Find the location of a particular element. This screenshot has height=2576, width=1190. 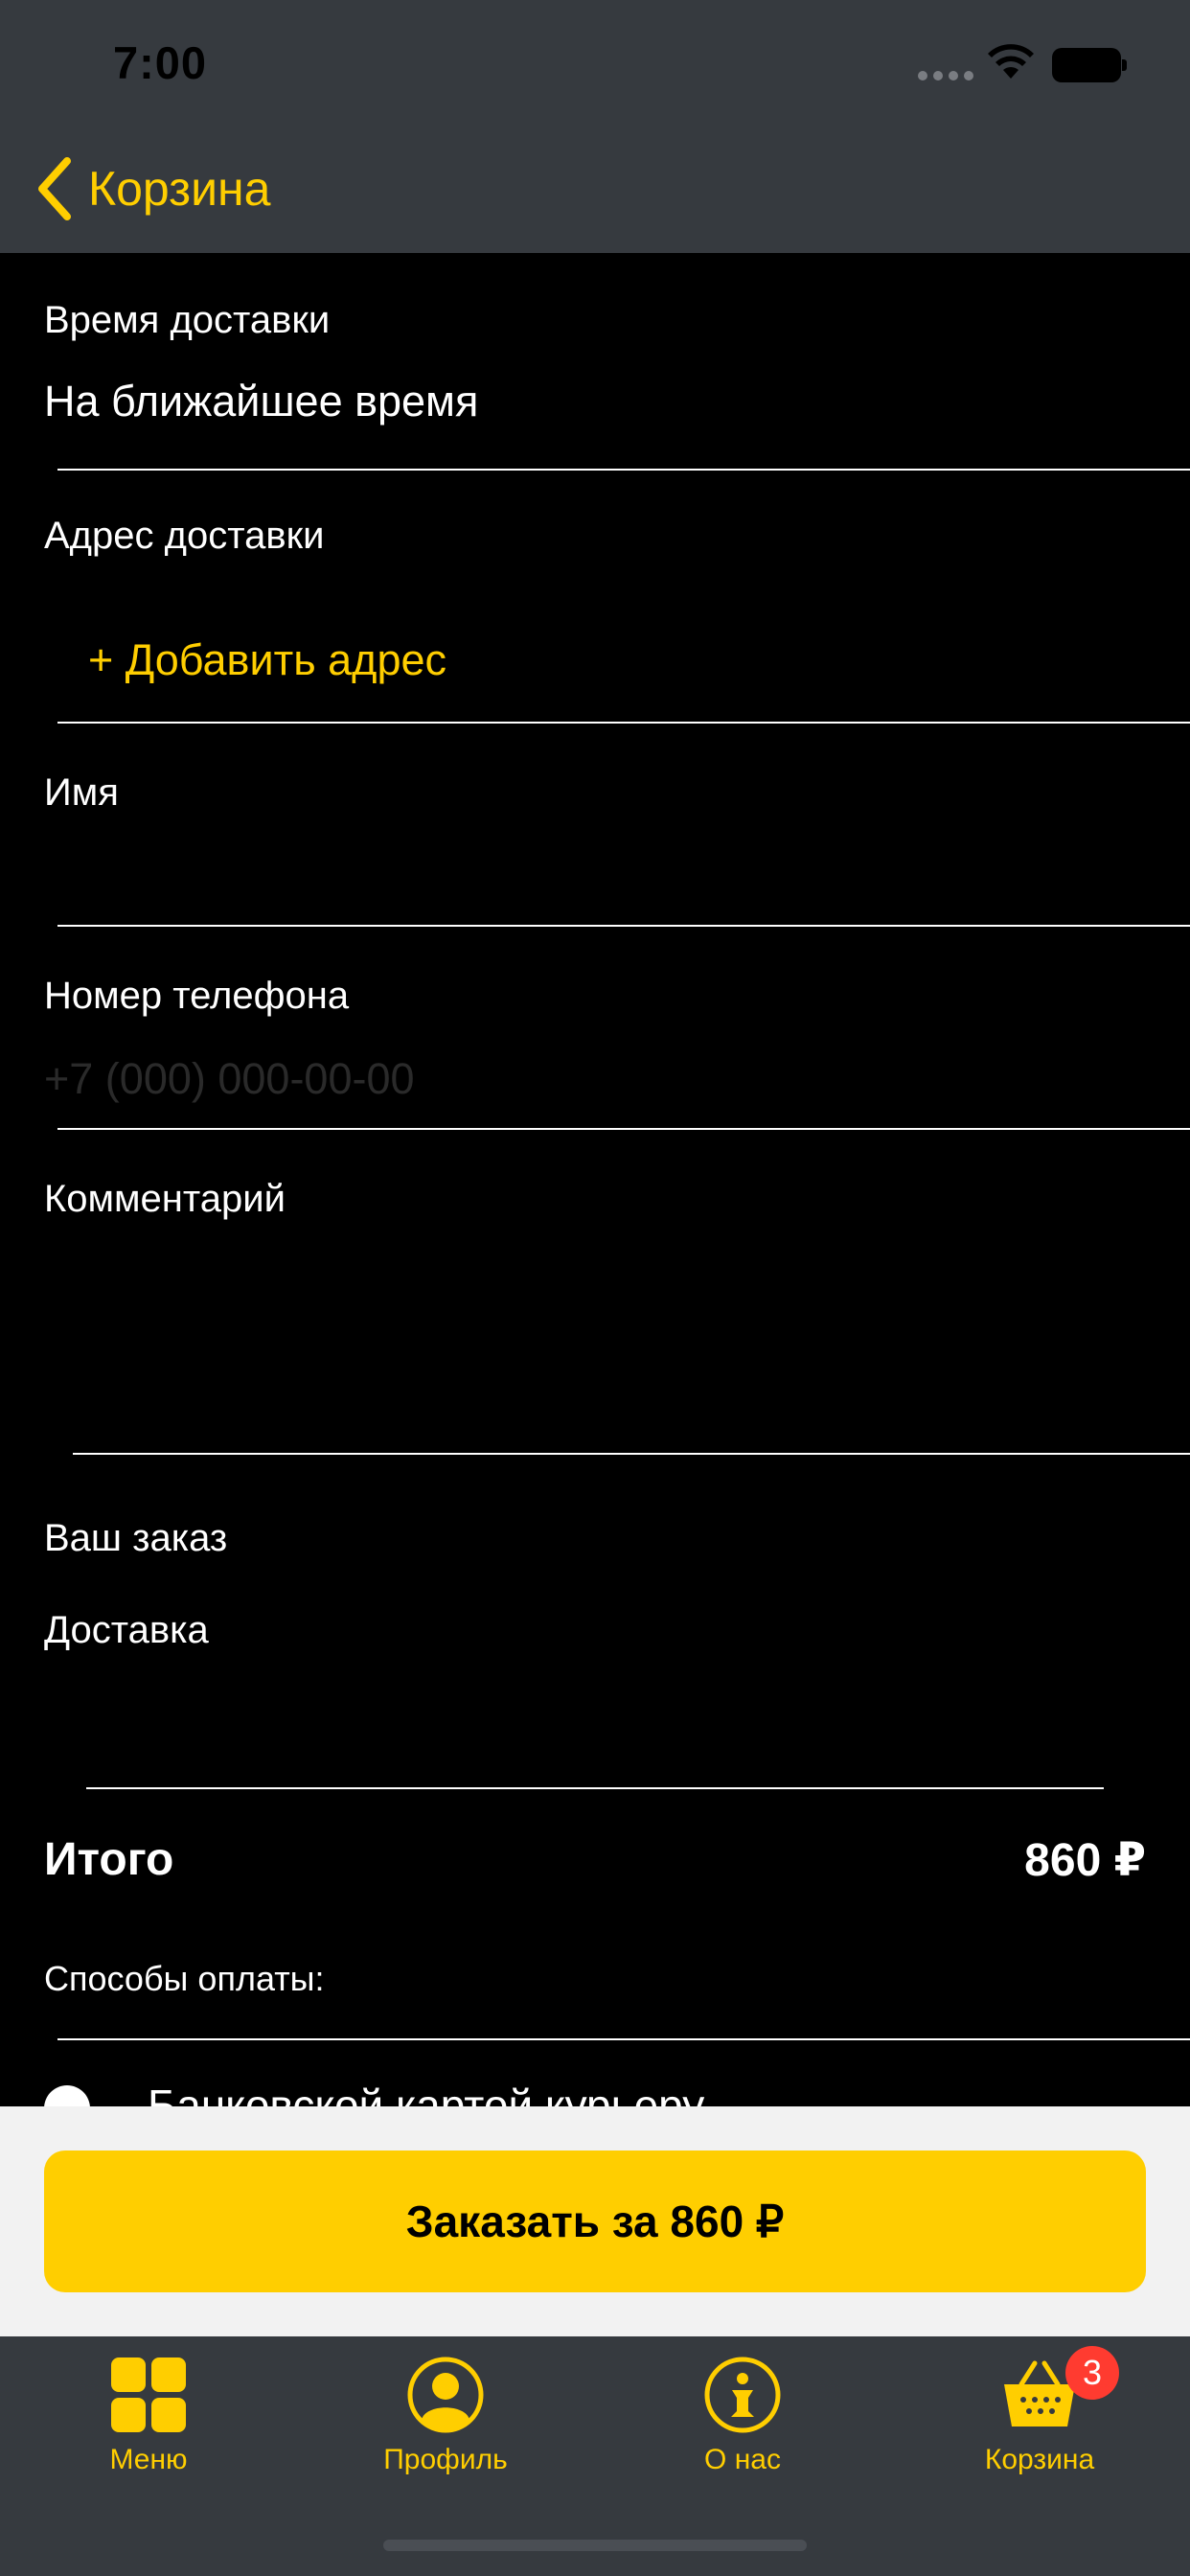

tab-cart: Корзина is located at coordinates (1040, 2427).